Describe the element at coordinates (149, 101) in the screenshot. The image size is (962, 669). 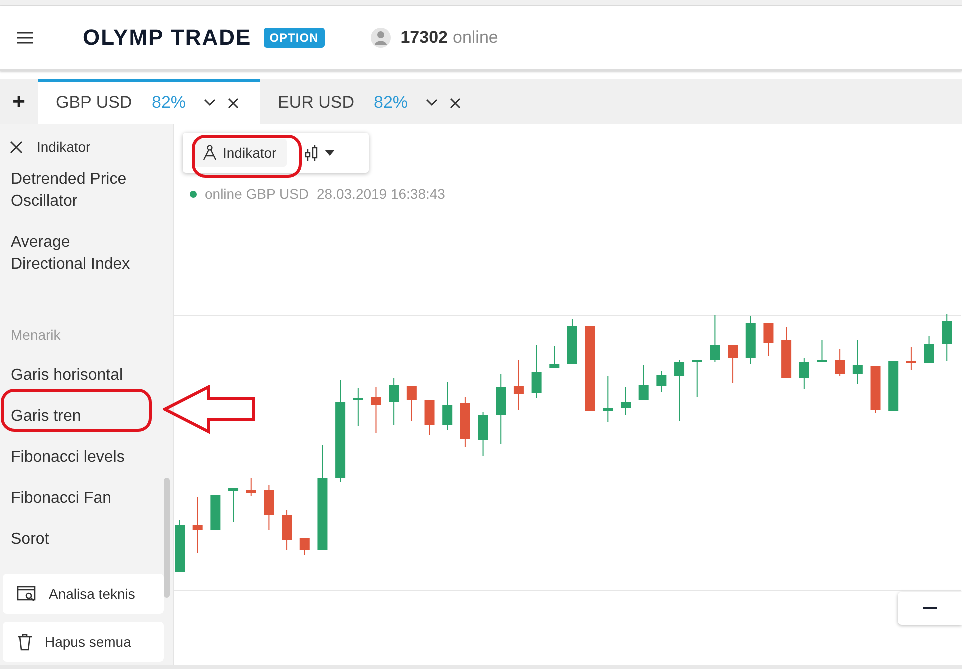
I see `asset-tab: GBP USD 82%` at that location.